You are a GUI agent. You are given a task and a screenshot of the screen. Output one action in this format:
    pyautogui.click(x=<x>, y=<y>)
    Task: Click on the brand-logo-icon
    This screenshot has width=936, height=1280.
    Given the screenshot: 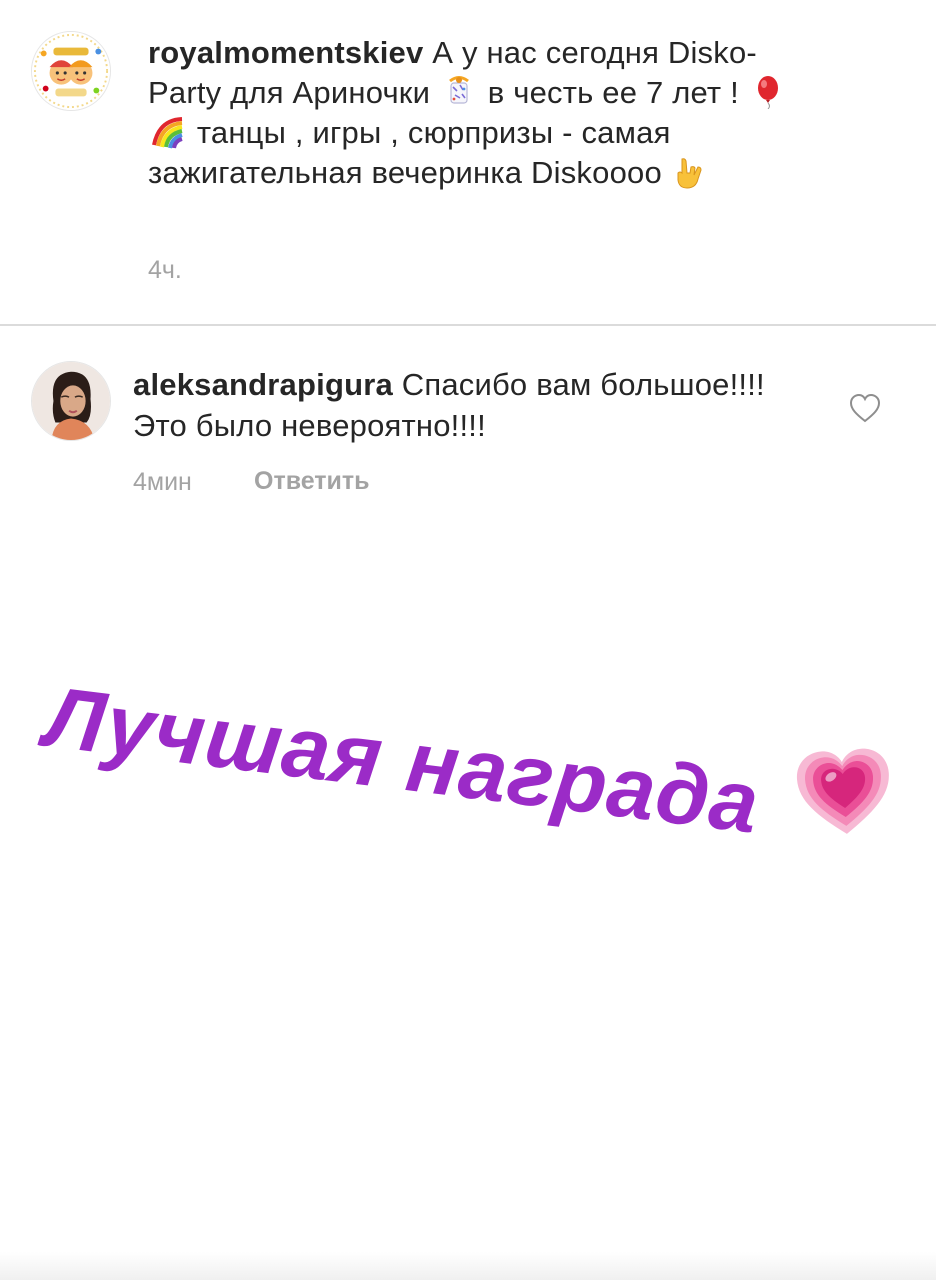 What is the action you would take?
    pyautogui.click(x=71, y=71)
    